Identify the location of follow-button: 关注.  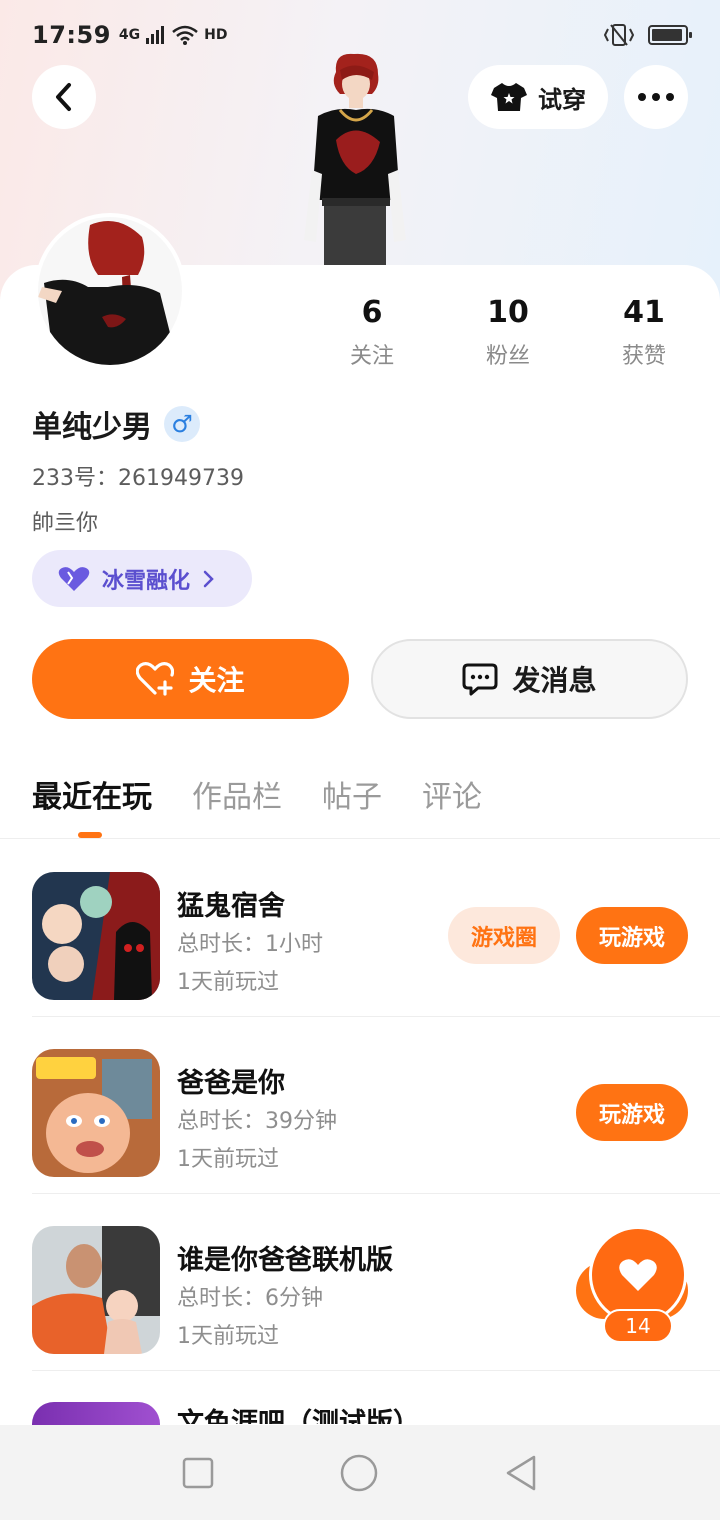
(190, 679).